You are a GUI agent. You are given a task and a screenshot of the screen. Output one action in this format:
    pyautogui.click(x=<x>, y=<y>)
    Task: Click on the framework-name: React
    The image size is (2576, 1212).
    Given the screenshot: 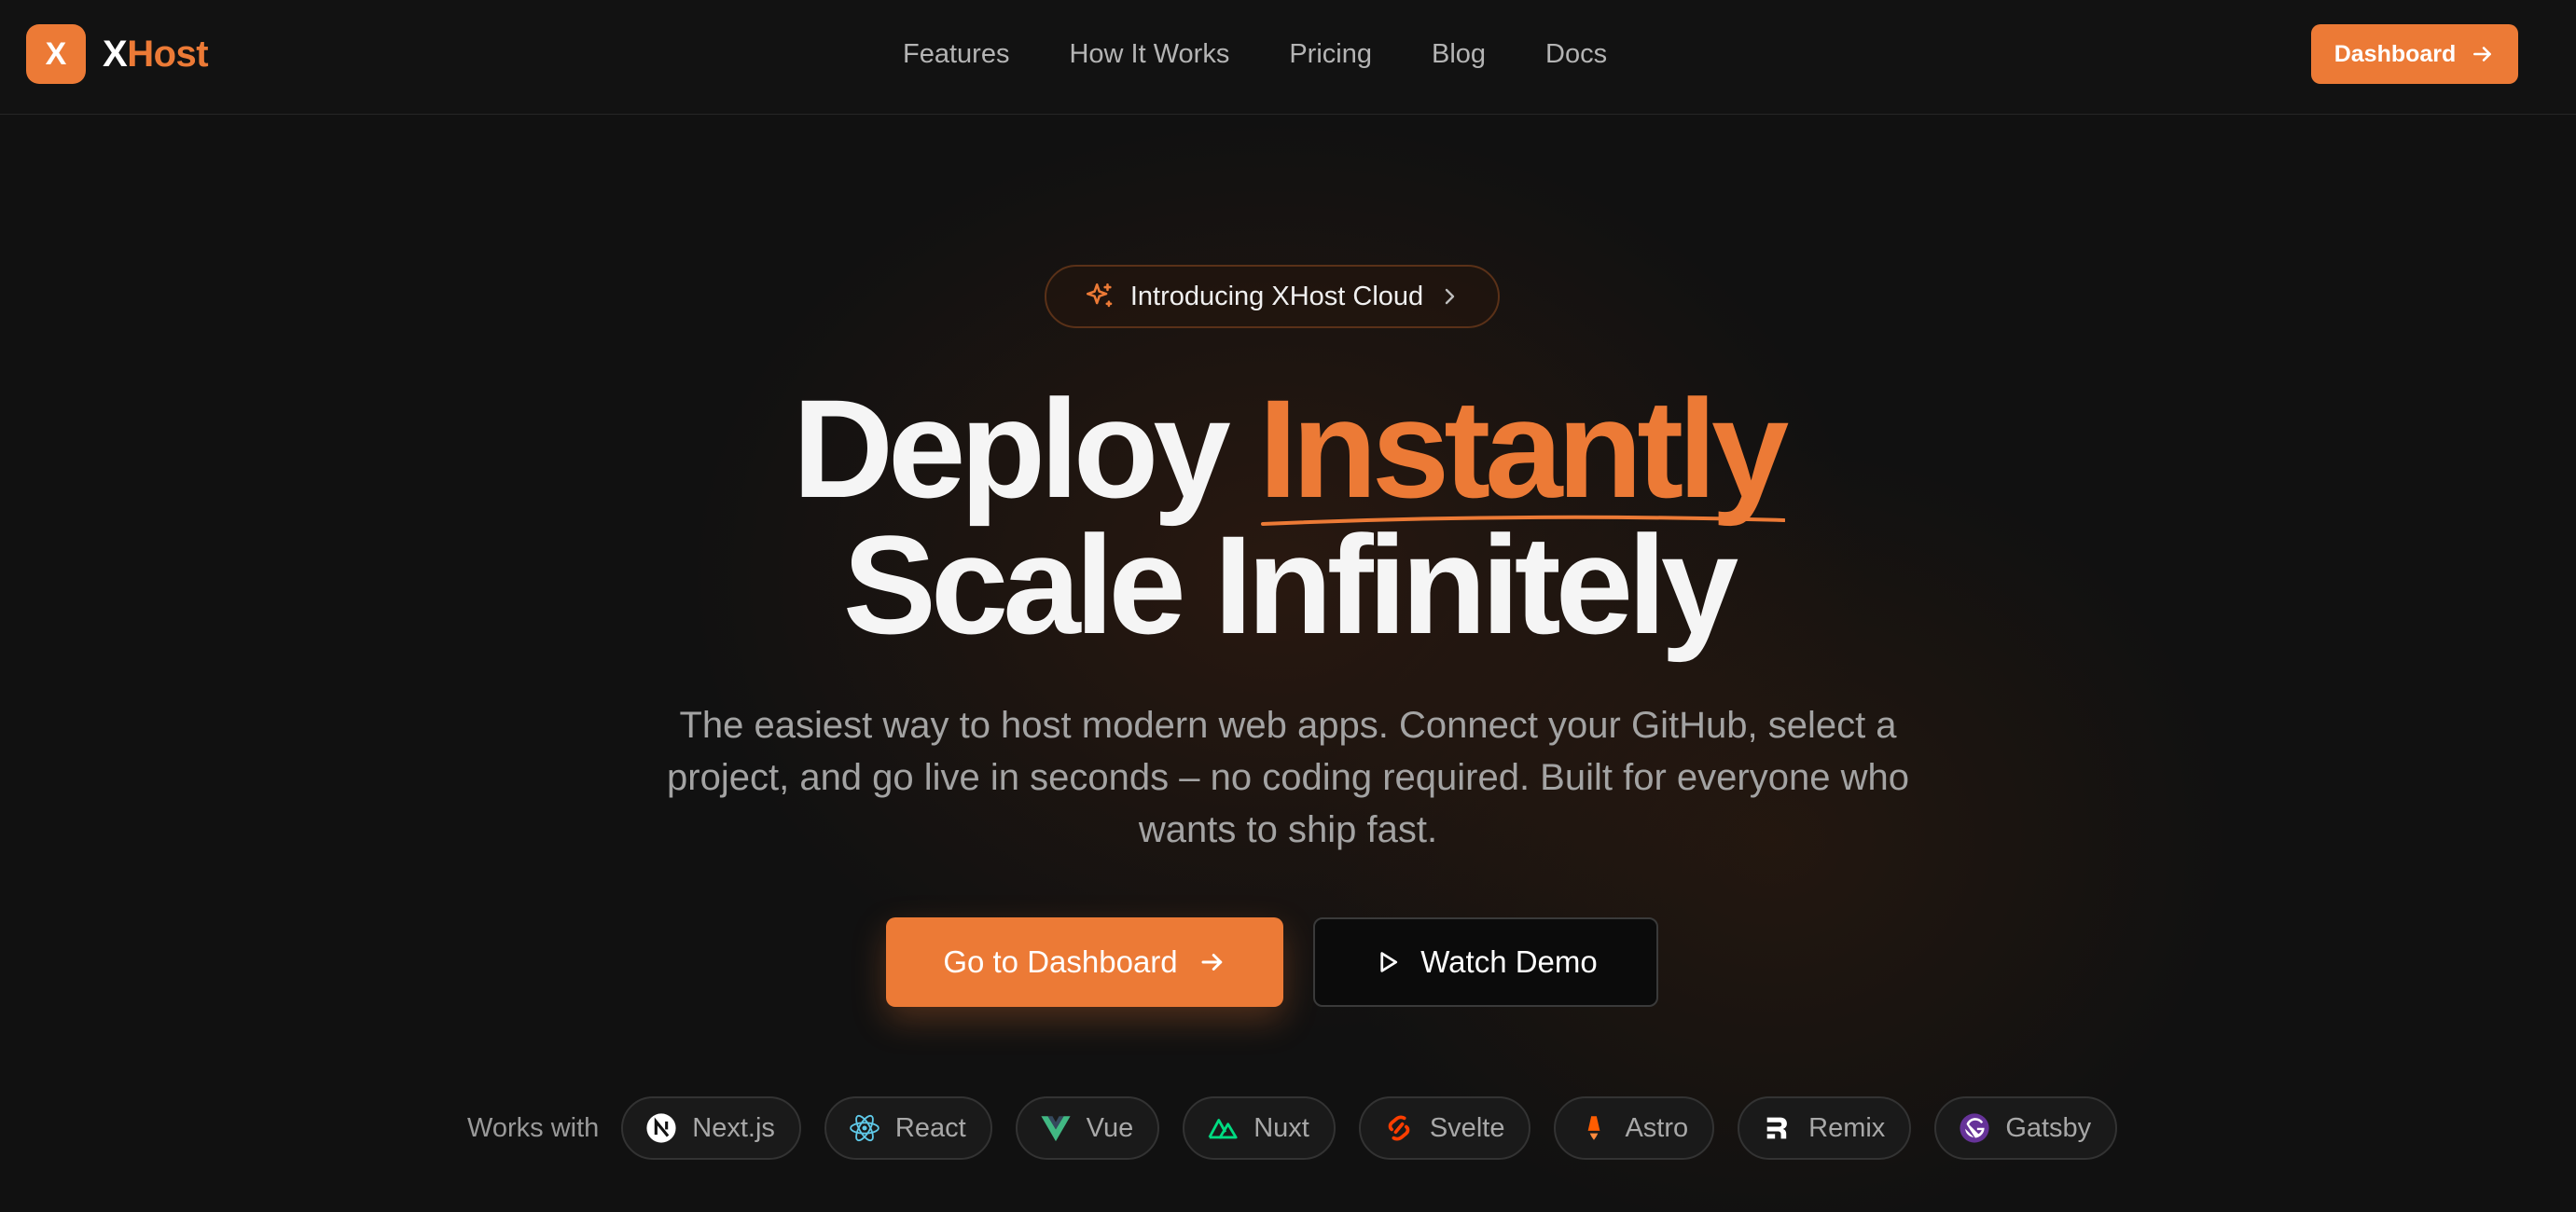 What is the action you would take?
    pyautogui.click(x=930, y=1127)
    